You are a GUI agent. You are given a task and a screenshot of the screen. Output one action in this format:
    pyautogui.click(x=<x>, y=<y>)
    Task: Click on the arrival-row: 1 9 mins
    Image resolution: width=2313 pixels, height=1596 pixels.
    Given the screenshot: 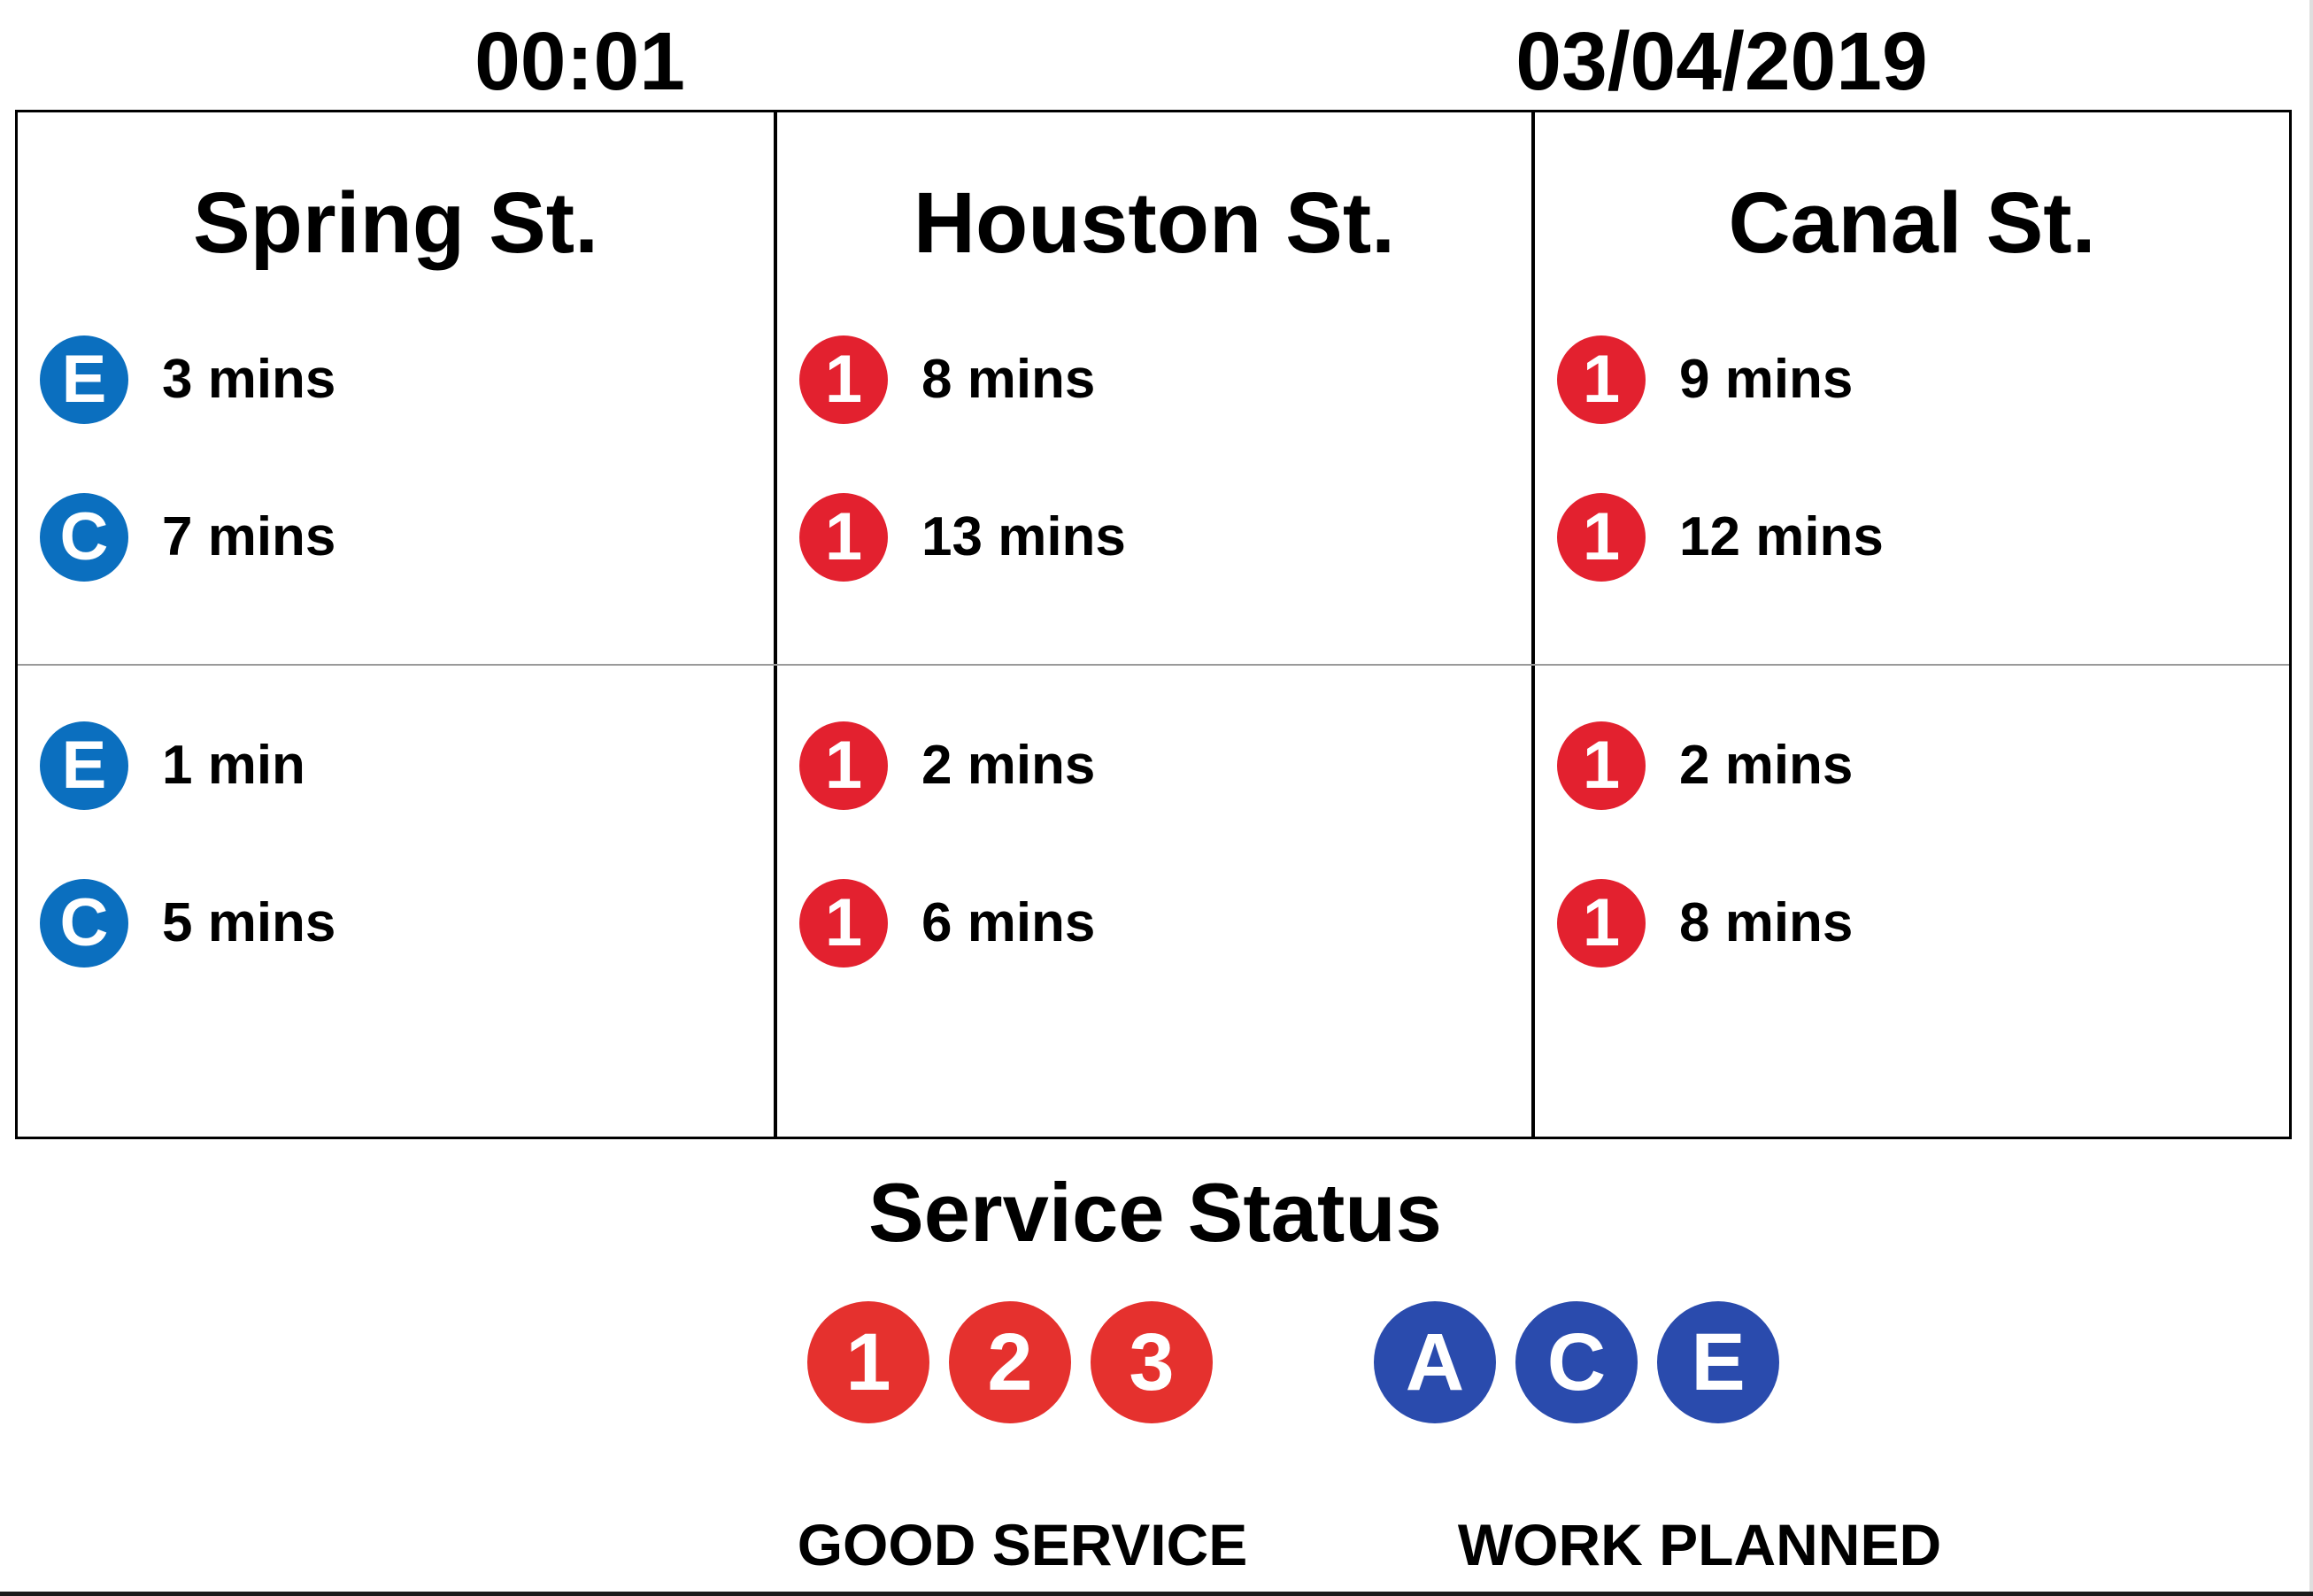 What is the action you would take?
    pyautogui.click(x=1705, y=379)
    